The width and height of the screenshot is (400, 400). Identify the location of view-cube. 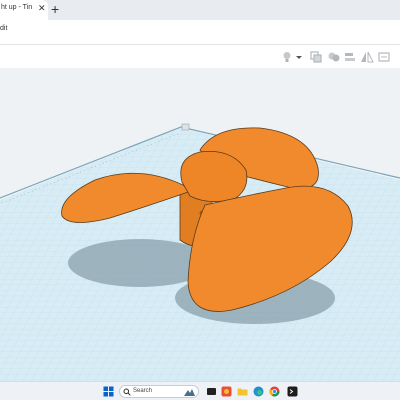
(185, 127).